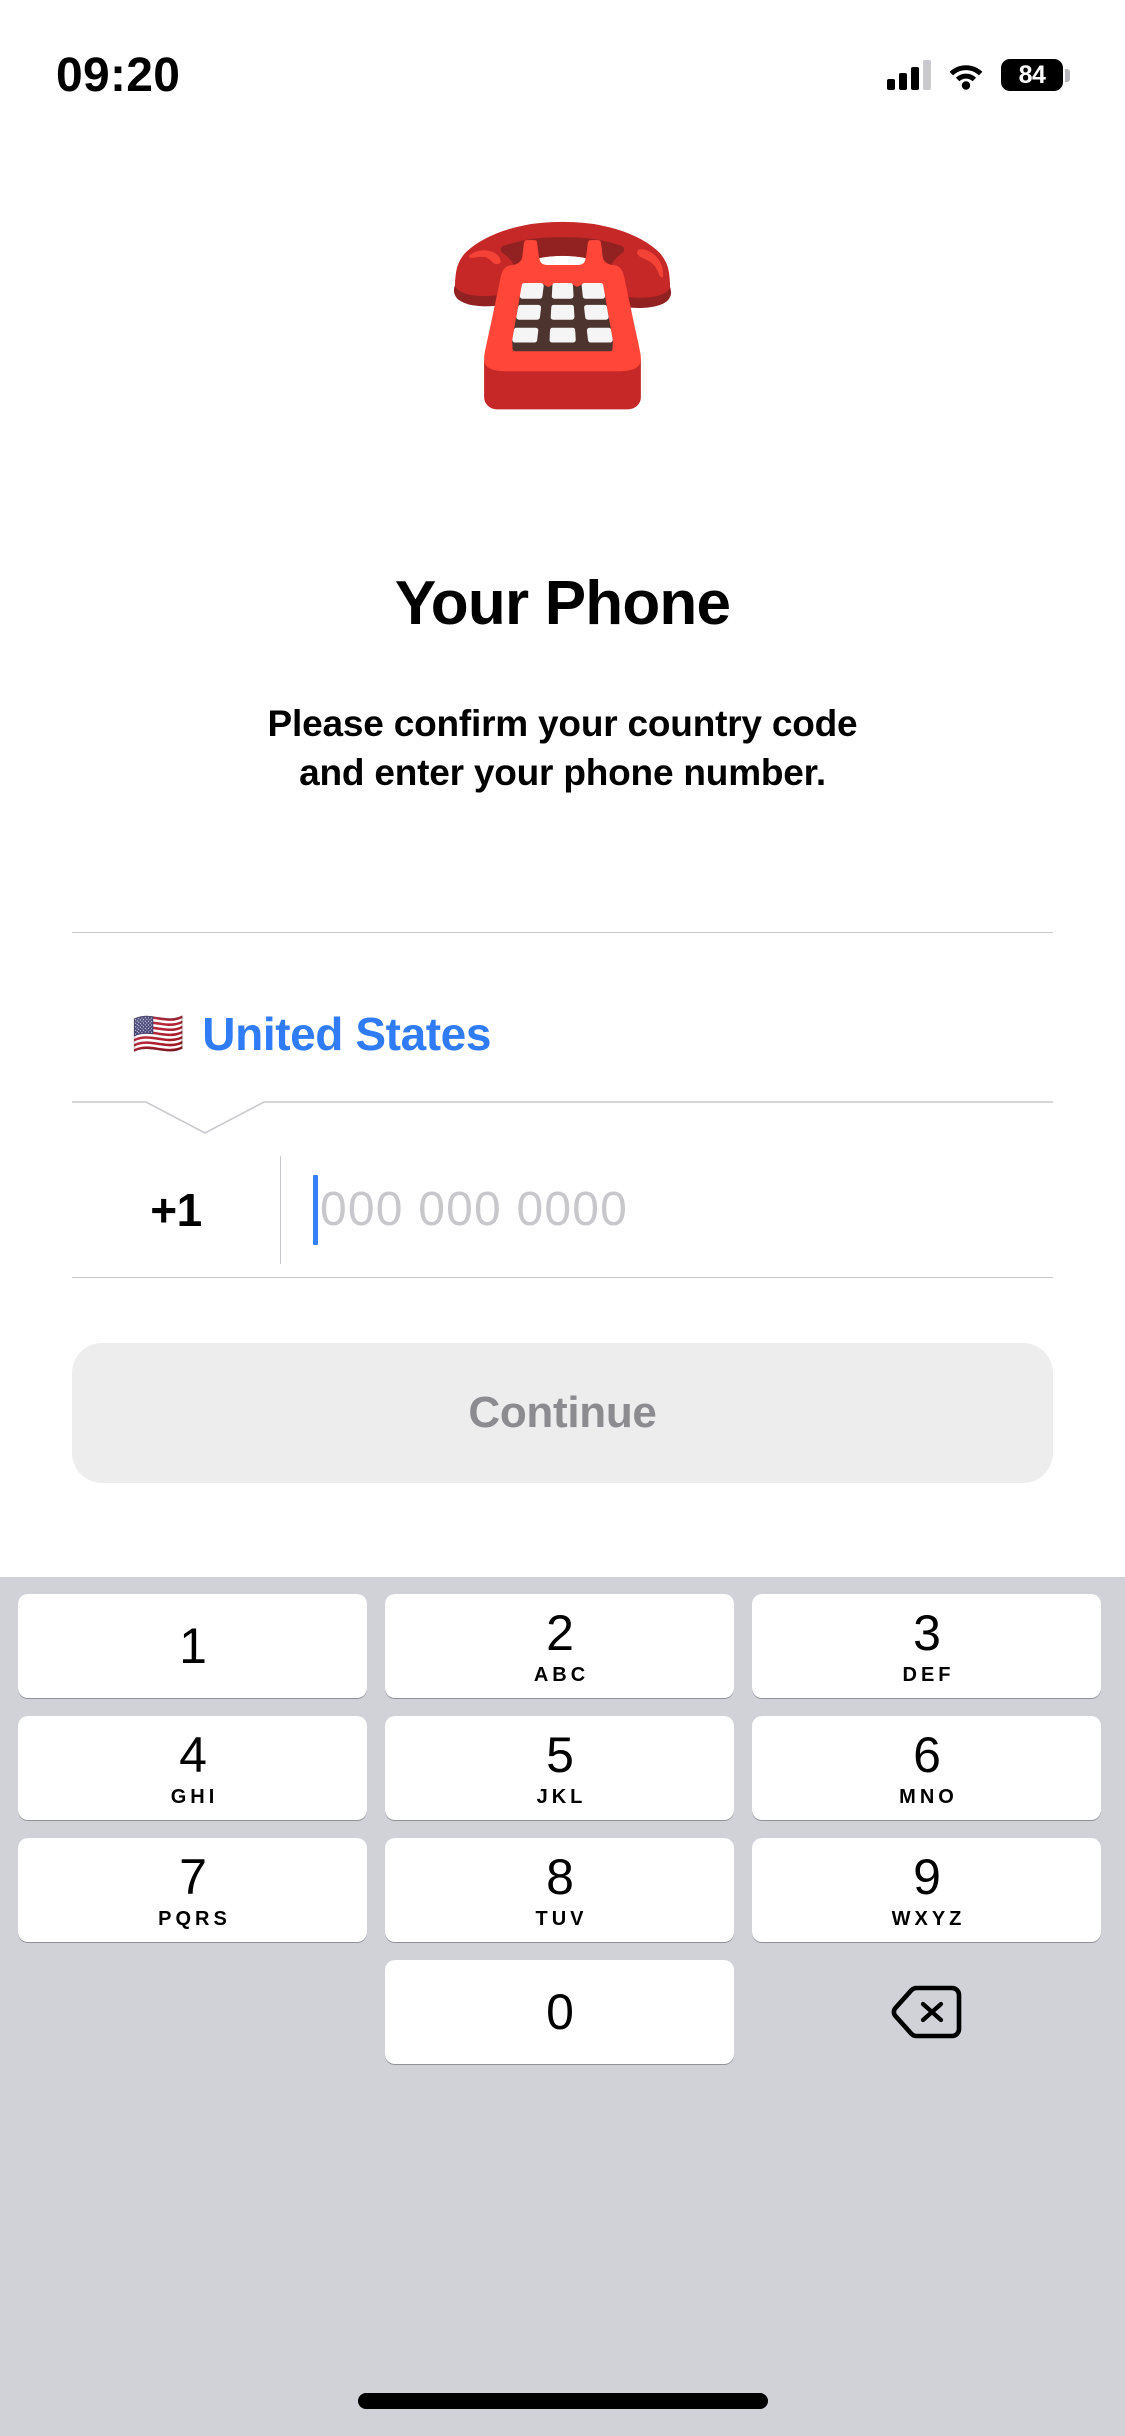 The image size is (1125, 2436). I want to click on phone-number-row: +1 000 000 0000, so click(562, 1209).